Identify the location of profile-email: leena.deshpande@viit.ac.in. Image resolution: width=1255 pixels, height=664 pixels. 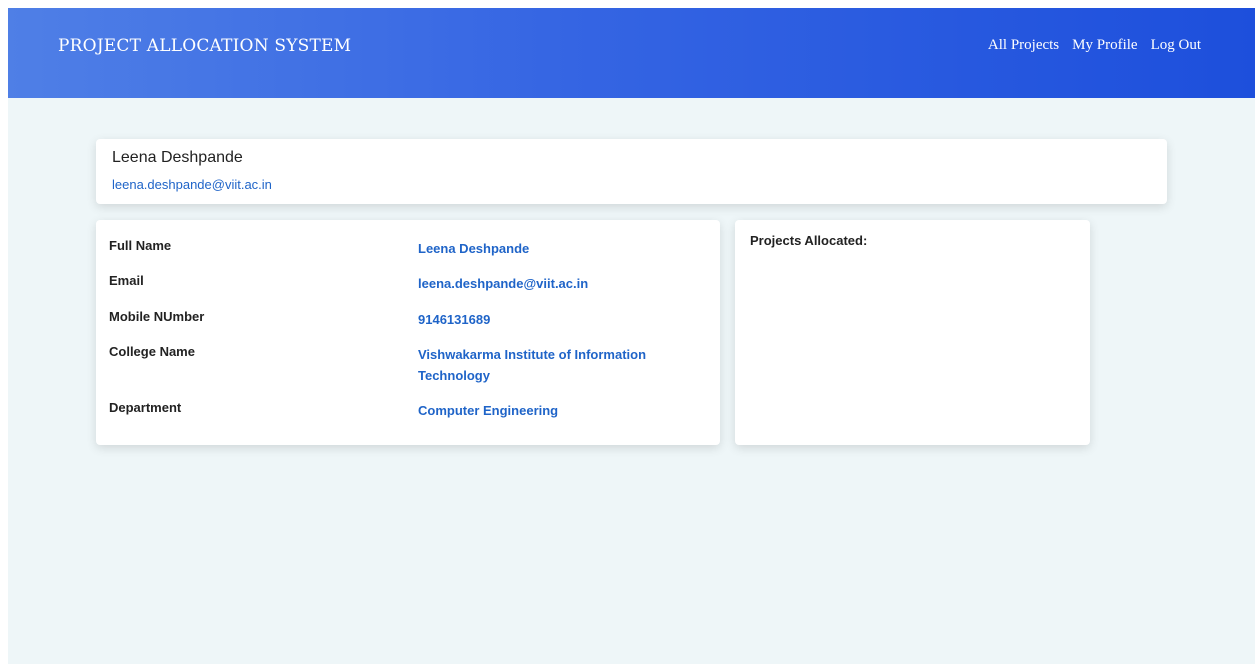
(192, 184).